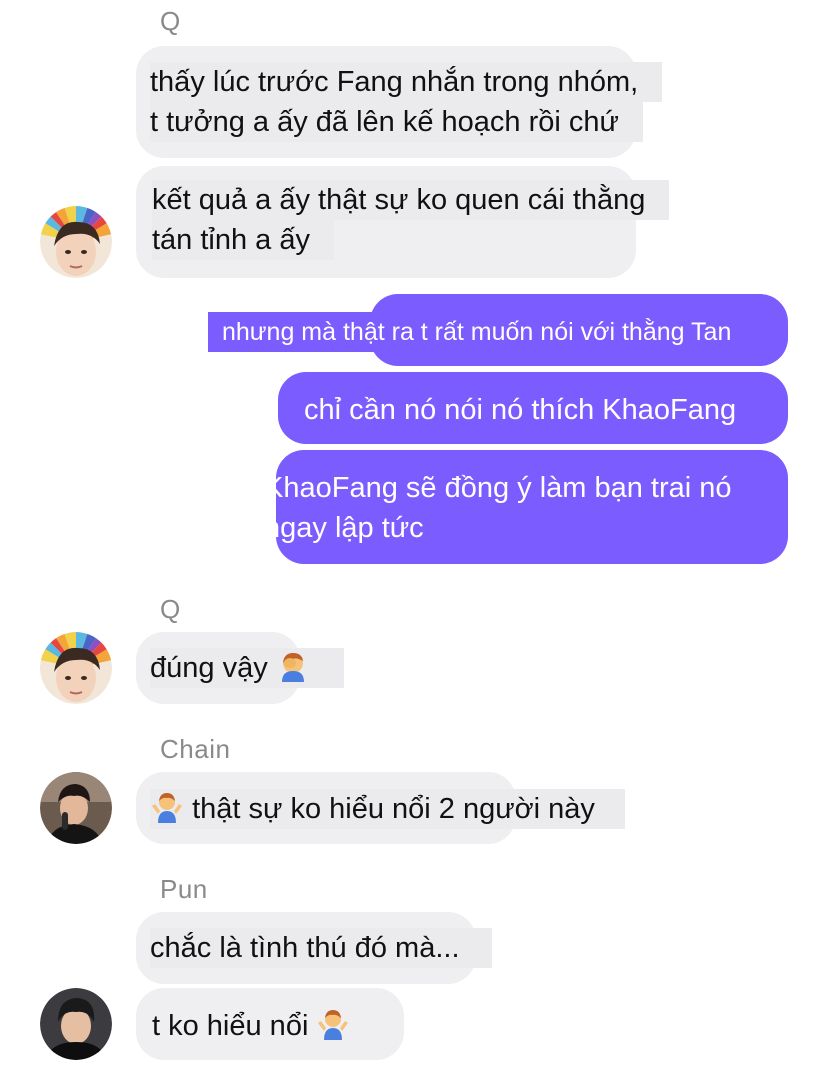 Image resolution: width=828 pixels, height=1088 pixels. What do you see at coordinates (411, 200) in the screenshot?
I see `message-text-line: kết quả a ấy thật sự ko quen cái thằng` at bounding box center [411, 200].